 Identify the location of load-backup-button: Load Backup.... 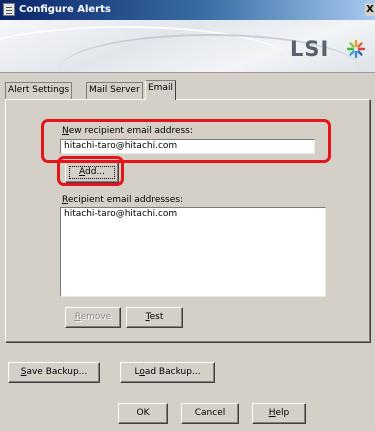
(167, 372).